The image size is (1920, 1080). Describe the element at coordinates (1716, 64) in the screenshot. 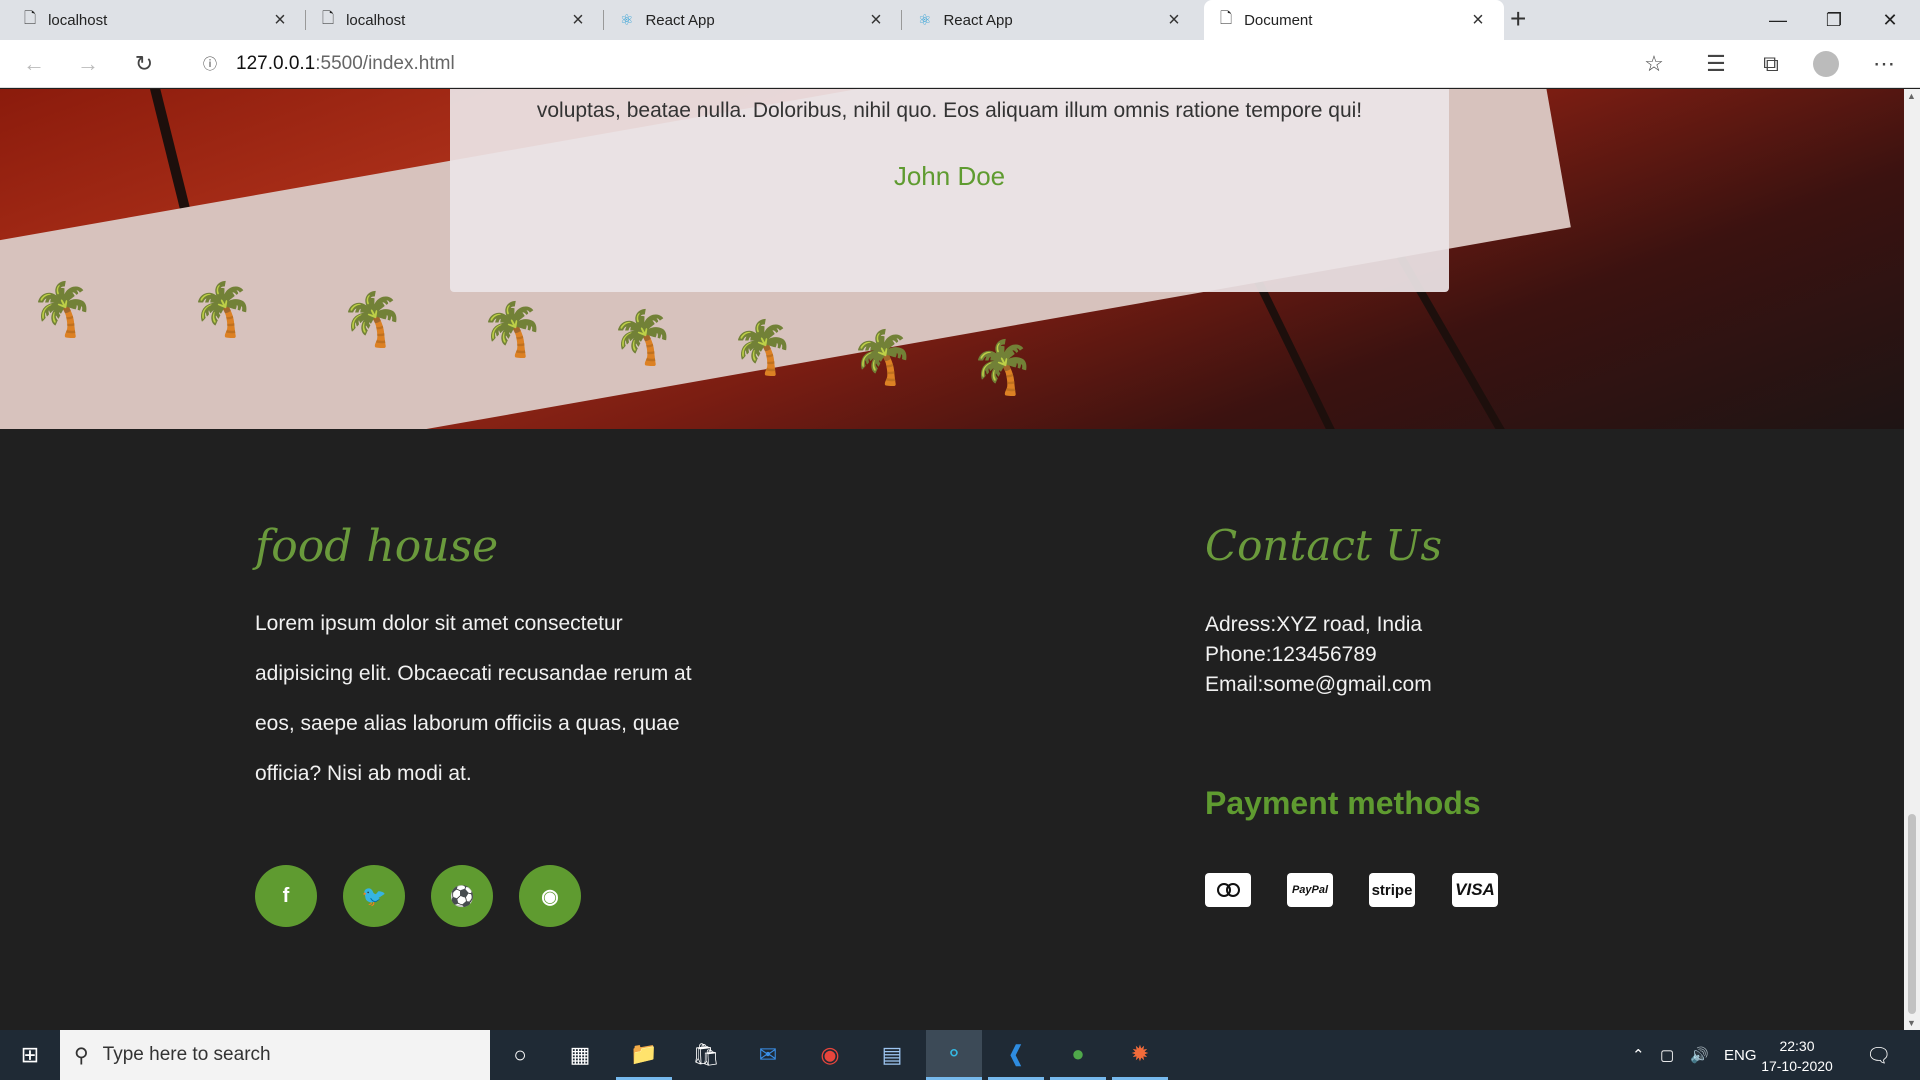

I see `favorites-icon: ☰` at that location.